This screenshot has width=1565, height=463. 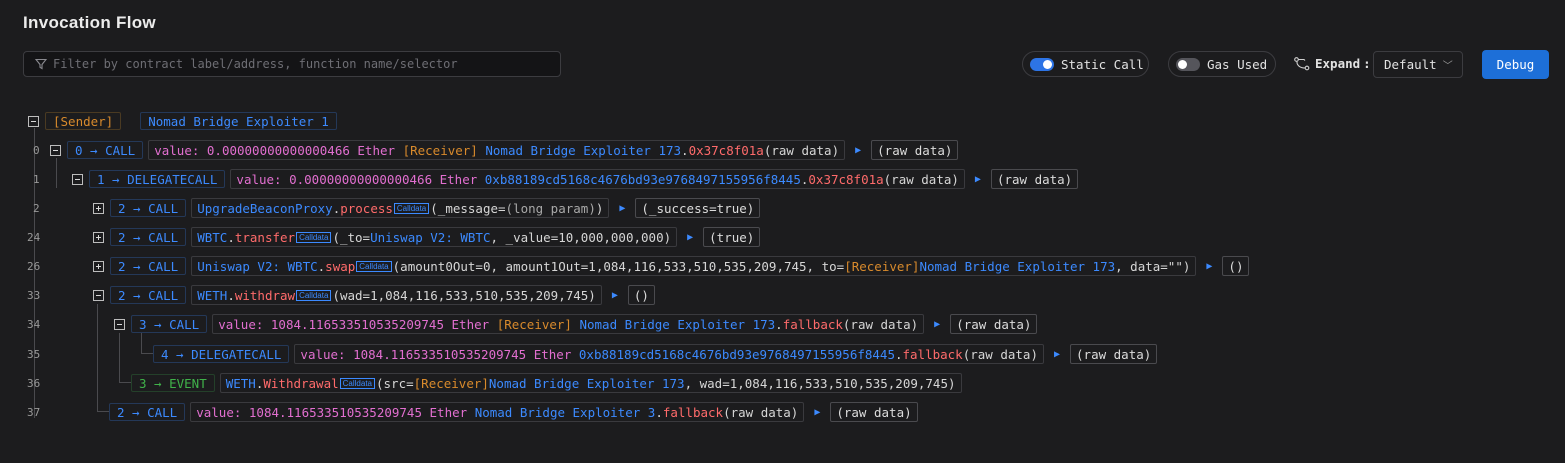 I want to click on call-args: , _value=10,000,000,000), so click(x=581, y=237).